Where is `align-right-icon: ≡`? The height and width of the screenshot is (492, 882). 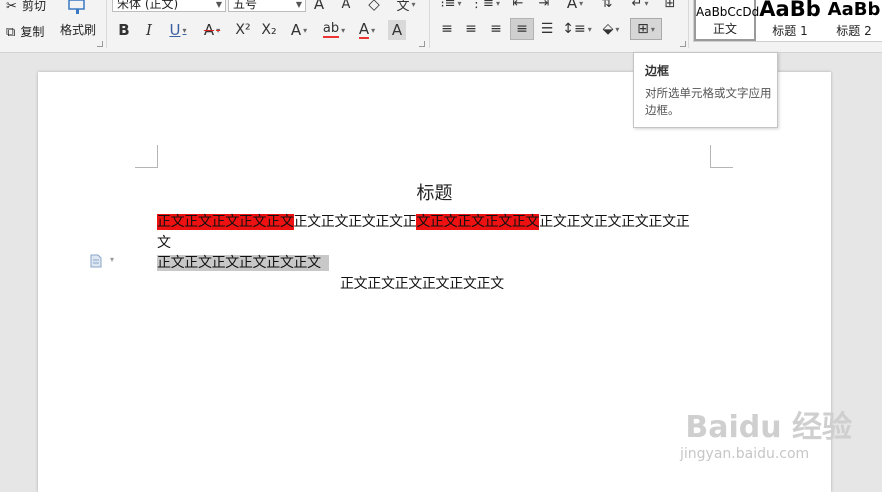 align-right-icon: ≡ is located at coordinates (496, 29).